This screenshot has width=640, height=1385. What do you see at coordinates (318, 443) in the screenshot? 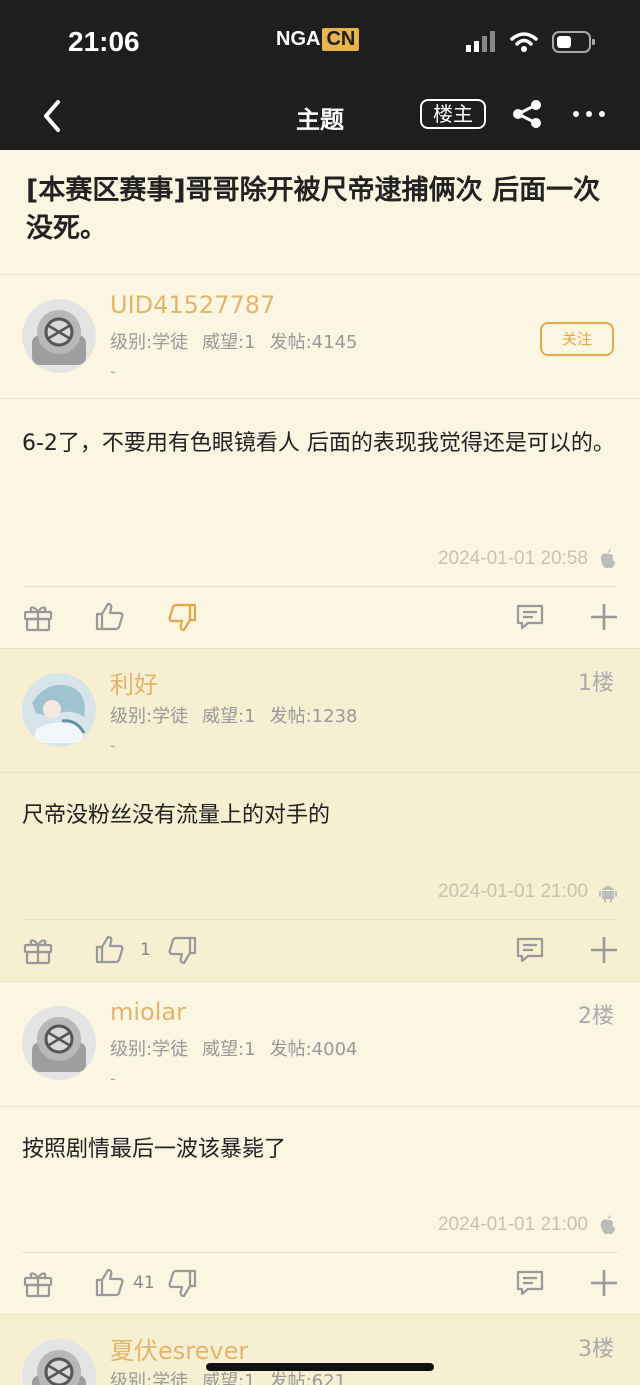
I see `post-content: 6-2了，不要用有色眼镜看人 后面的表现我觉得还是可以的。` at bounding box center [318, 443].